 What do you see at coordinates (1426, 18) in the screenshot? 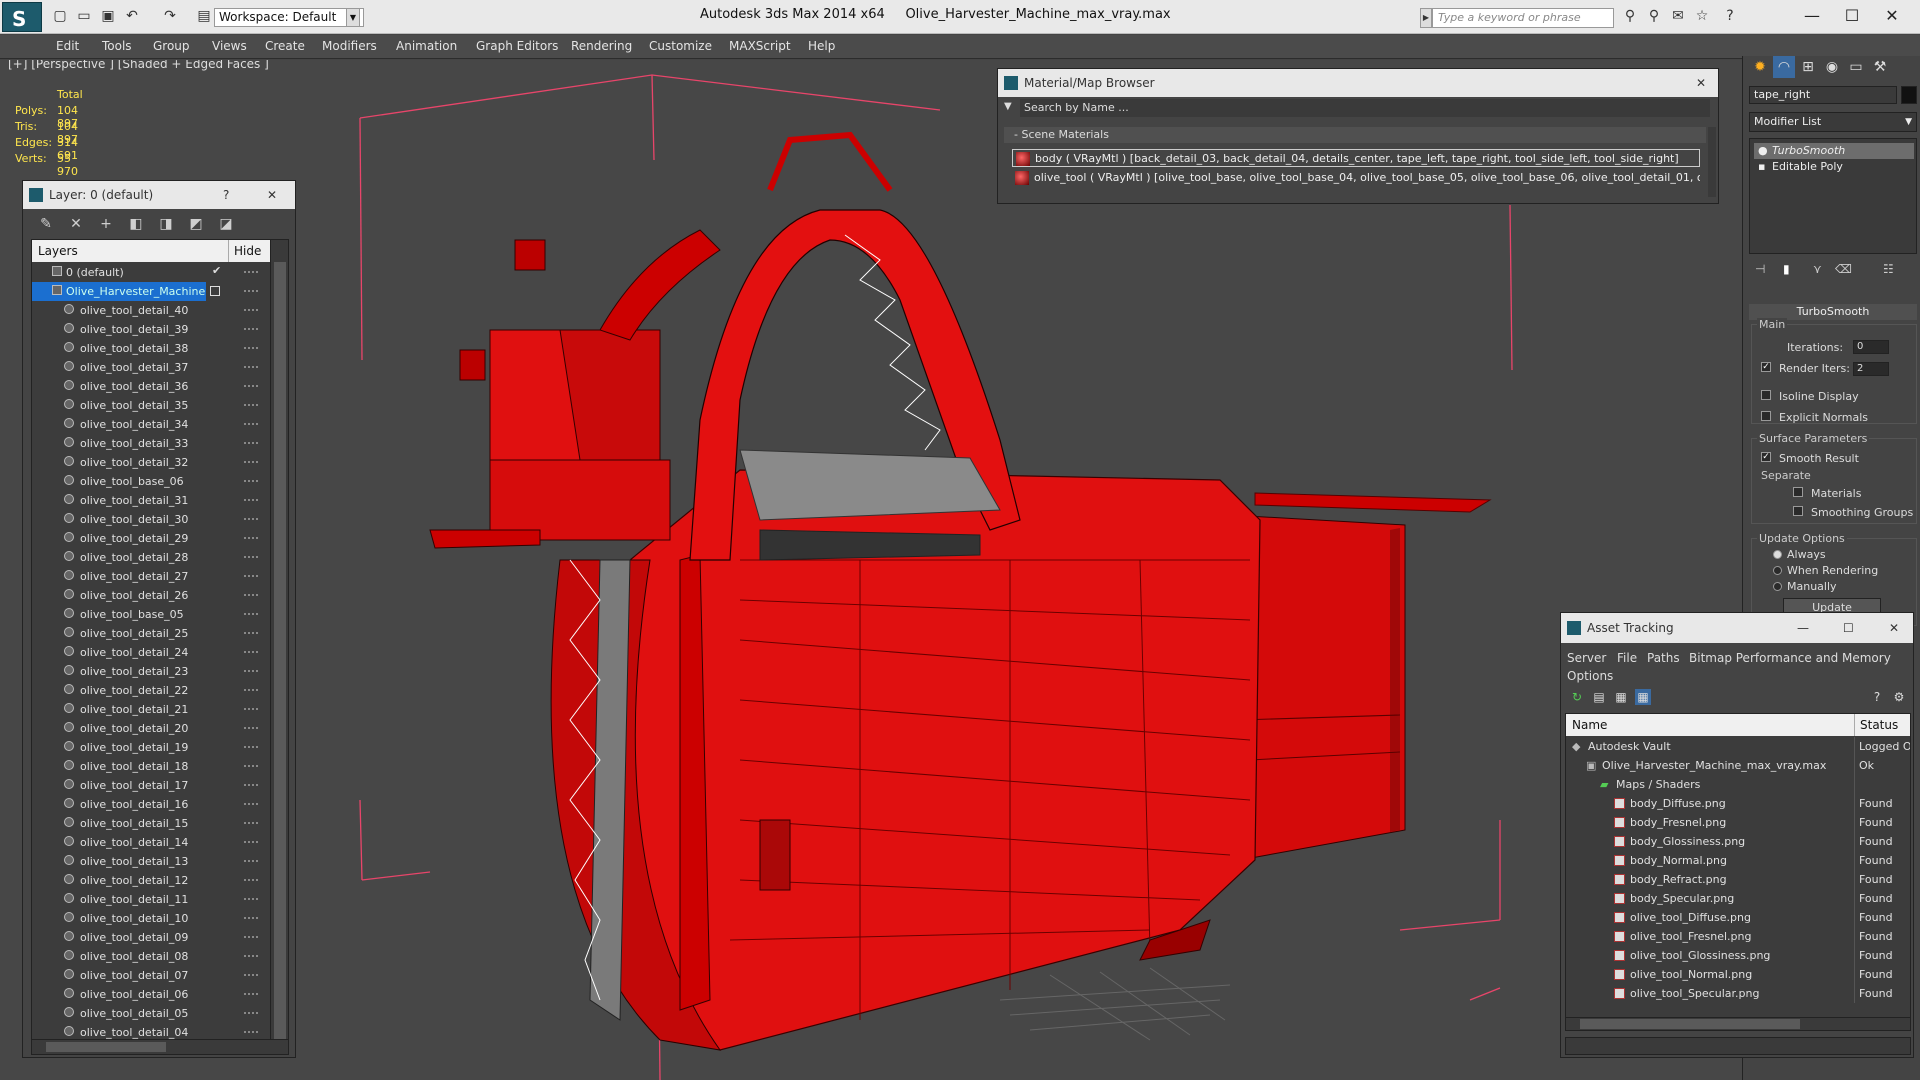
I see `search-expand-button: ▶` at bounding box center [1426, 18].